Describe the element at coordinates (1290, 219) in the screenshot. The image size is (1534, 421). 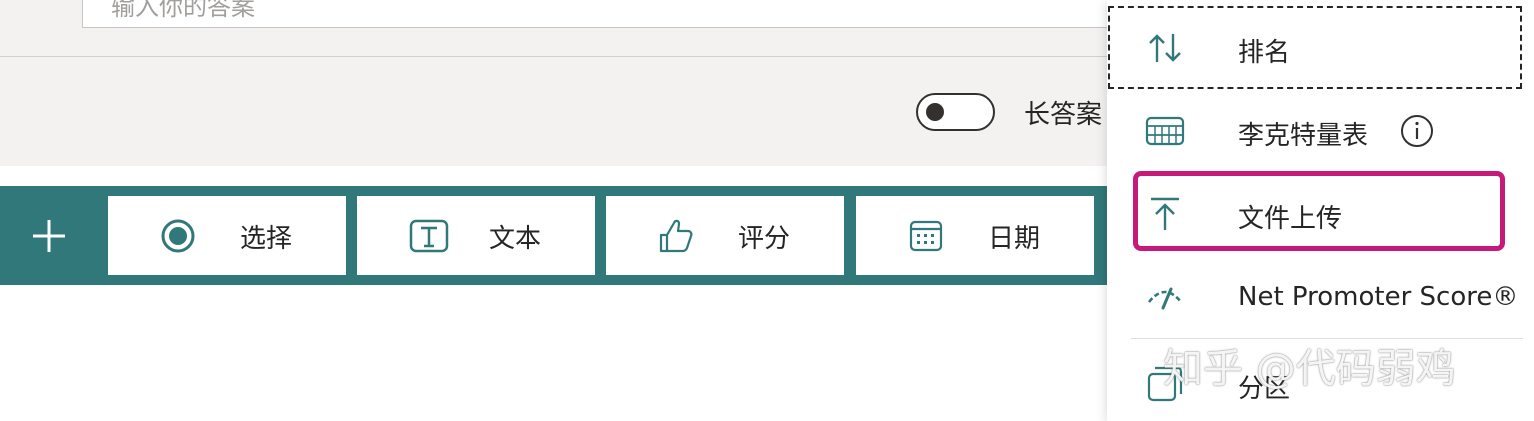
I see `menu-item-label: 文件上传` at that location.